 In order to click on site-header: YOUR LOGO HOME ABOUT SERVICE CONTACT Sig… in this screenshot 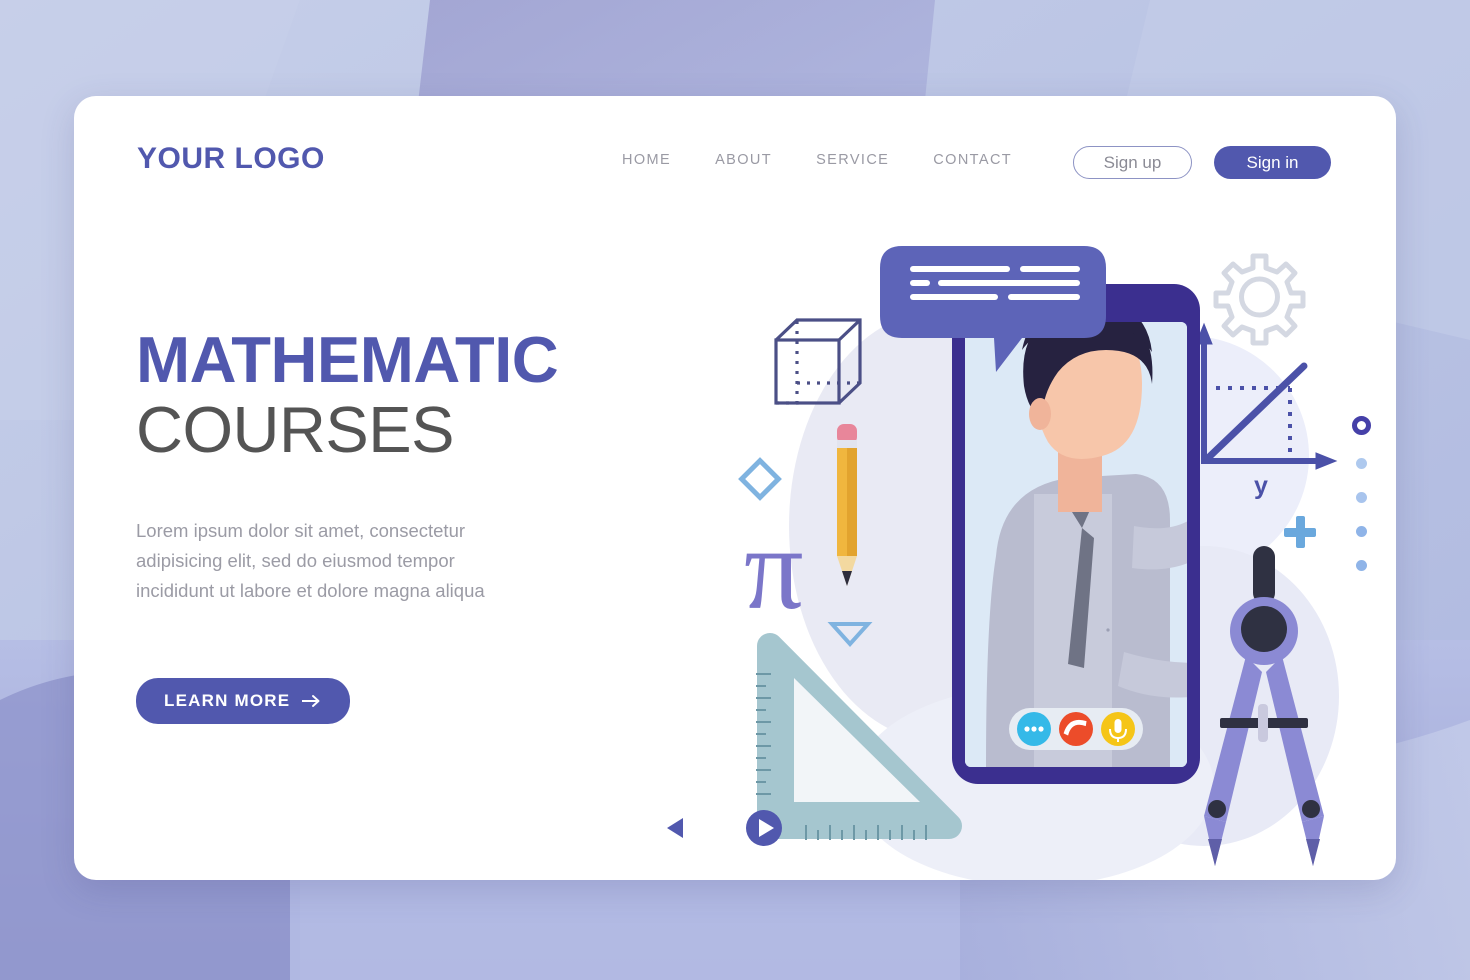, I will do `click(735, 161)`.